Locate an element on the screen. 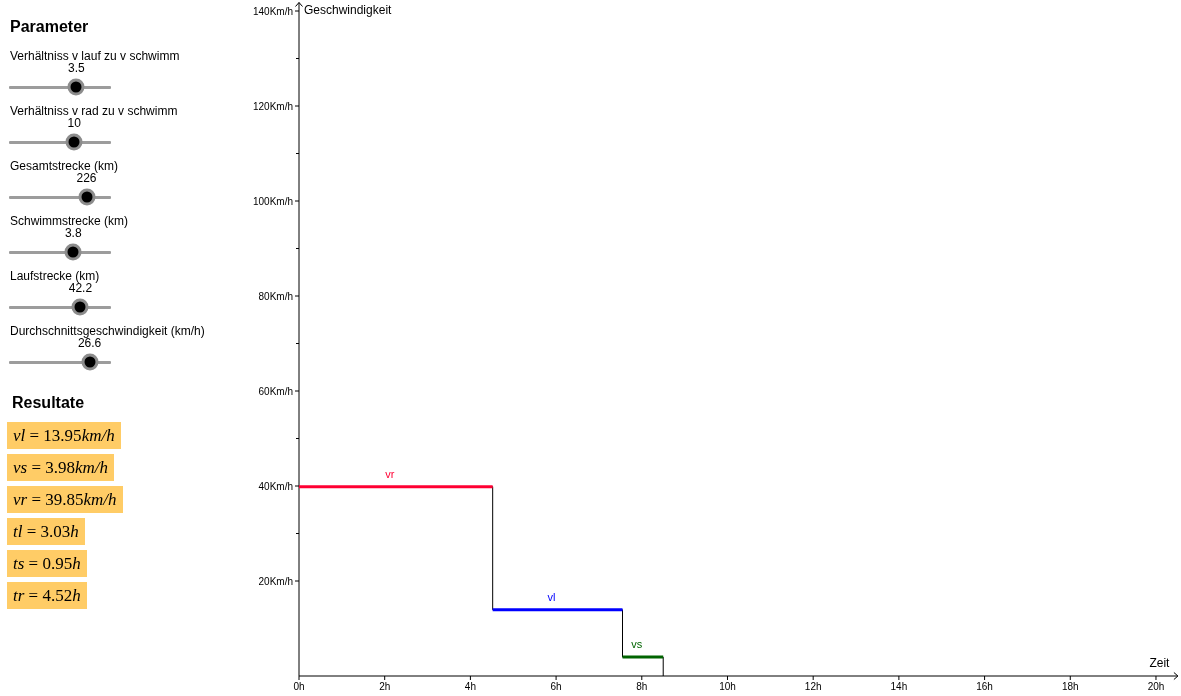 The height and width of the screenshot is (696, 1181). axis-title: Zeit is located at coordinates (1159, 663).